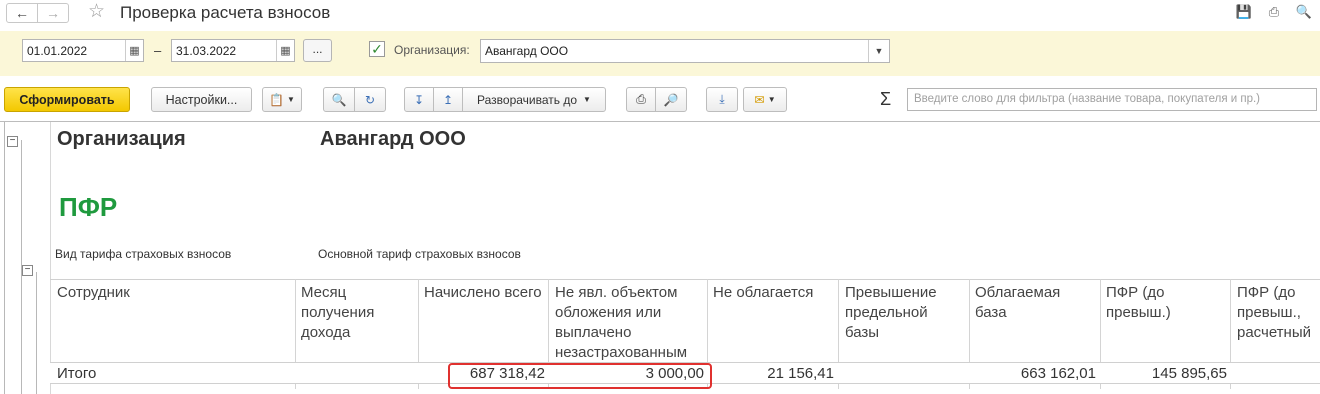 The height and width of the screenshot is (394, 1320). I want to click on find-button: 🔍, so click(339, 99).